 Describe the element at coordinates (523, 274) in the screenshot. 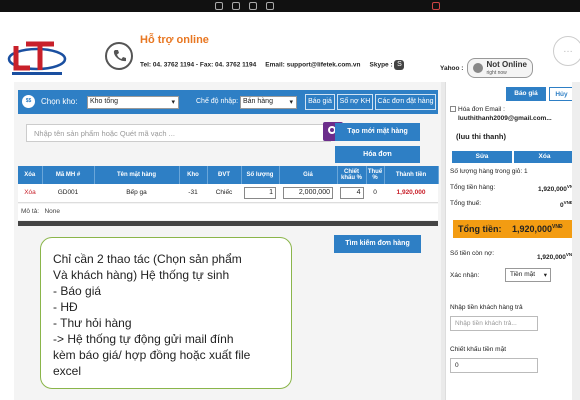

I see `payment-method-value: Tiền mặt` at that location.